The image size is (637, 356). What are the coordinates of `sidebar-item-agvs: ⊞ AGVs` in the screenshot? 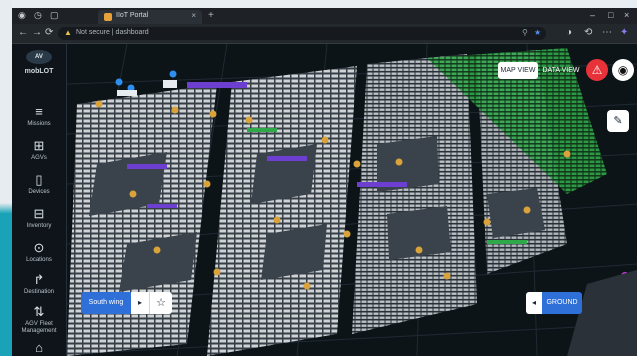 It's located at (39, 153).